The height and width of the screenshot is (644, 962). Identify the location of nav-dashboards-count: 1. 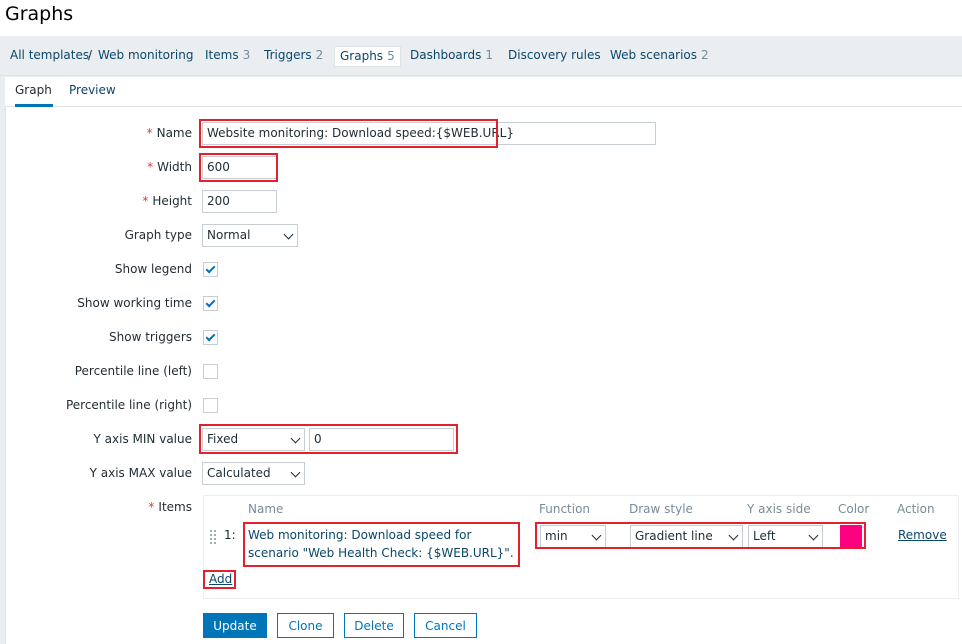
(489, 55).